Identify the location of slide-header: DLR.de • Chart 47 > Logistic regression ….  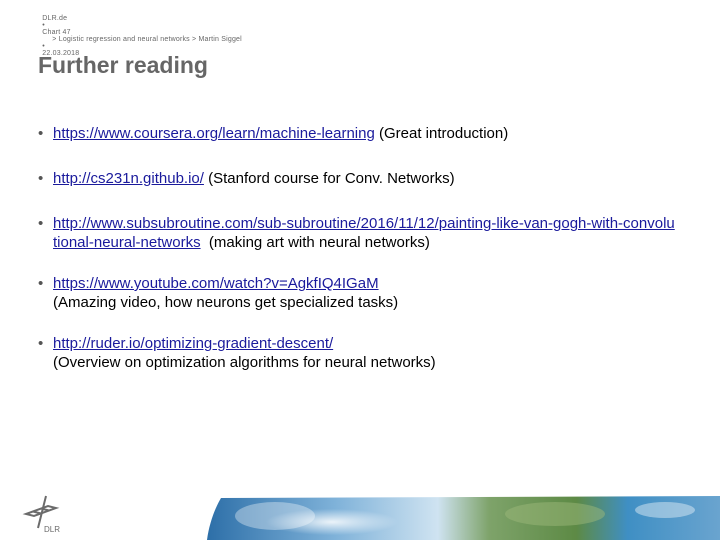
(142, 32).